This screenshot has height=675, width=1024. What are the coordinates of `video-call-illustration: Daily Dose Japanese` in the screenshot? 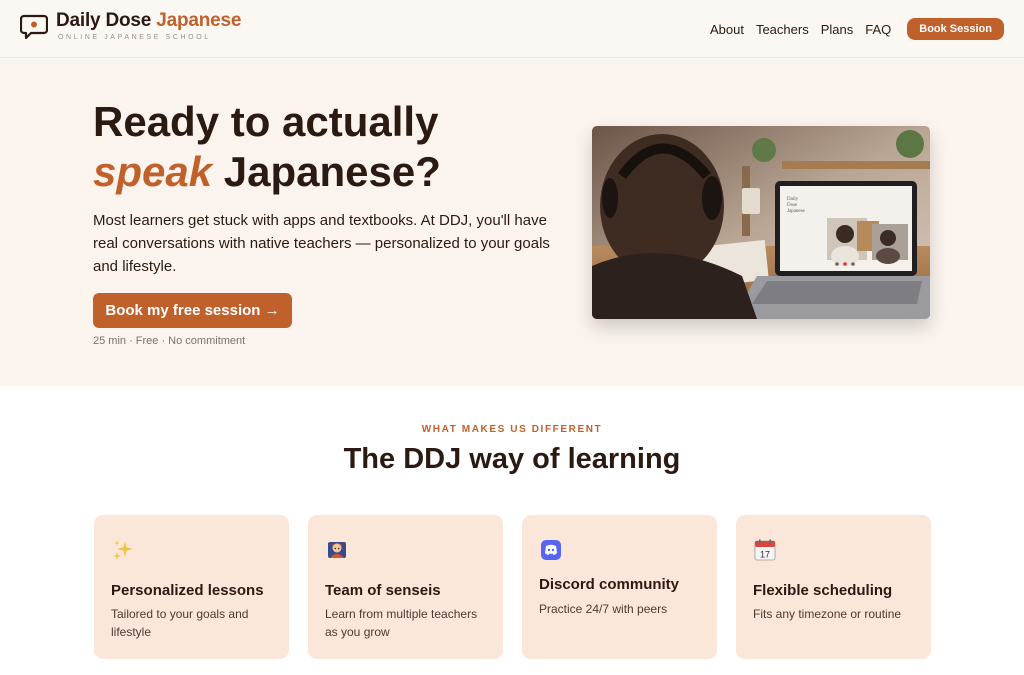 It's located at (761, 222).